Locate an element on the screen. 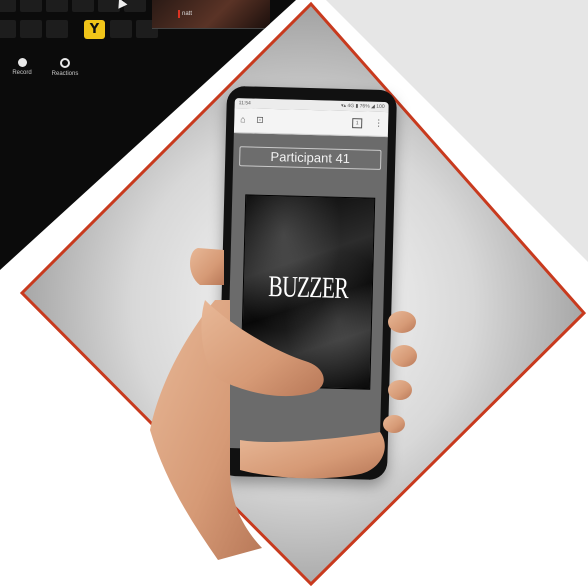  tabs-icon: 1 is located at coordinates (357, 123).